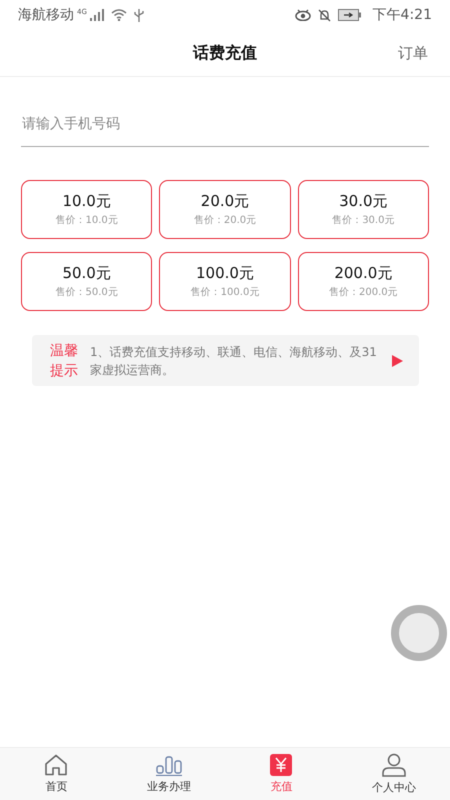 The width and height of the screenshot is (450, 800). What do you see at coordinates (363, 281) in the screenshot?
I see `amount-option: 200.0元 售价：200.0元` at bounding box center [363, 281].